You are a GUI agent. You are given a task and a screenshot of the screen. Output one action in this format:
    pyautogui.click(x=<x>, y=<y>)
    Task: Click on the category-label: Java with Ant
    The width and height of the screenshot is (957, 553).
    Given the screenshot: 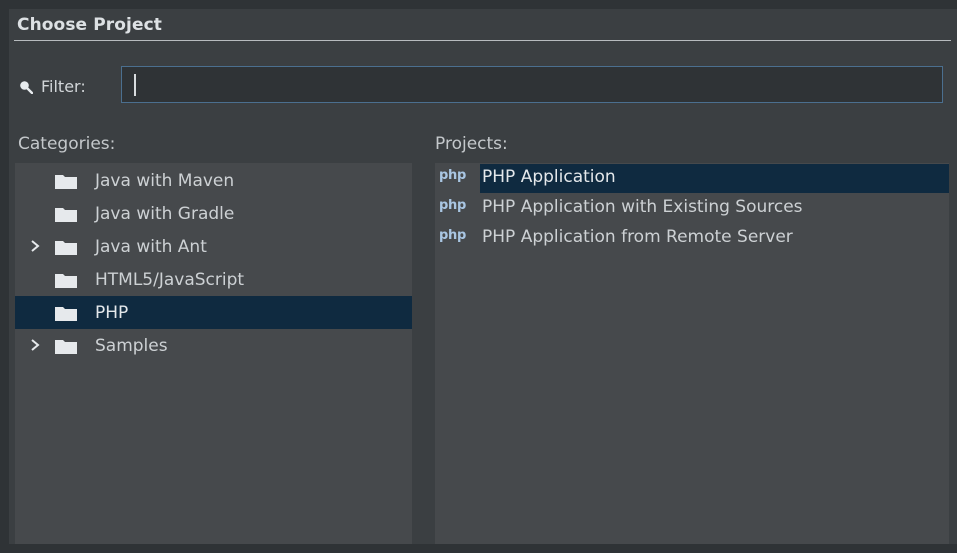 What is the action you would take?
    pyautogui.click(x=151, y=247)
    